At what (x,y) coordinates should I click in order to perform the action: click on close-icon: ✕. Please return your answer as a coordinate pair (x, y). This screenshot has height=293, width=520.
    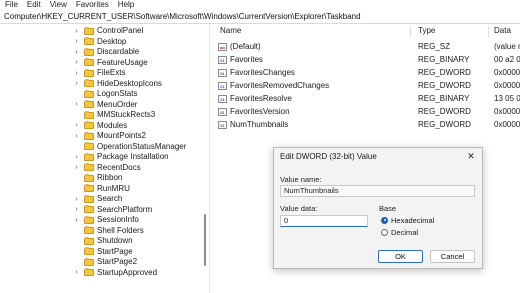
    Looking at the image, I should click on (471, 156).